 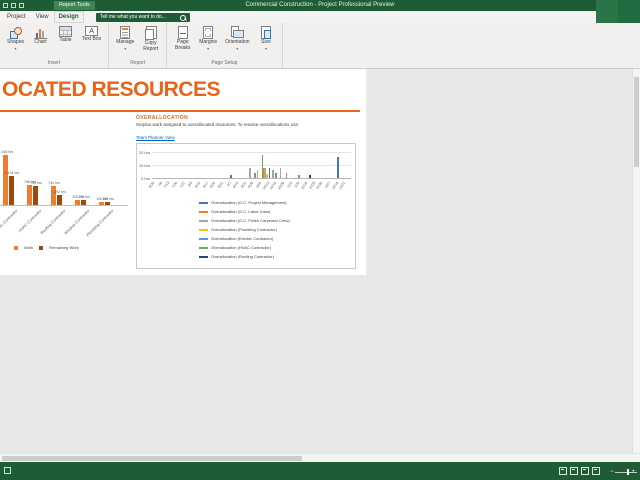 I want to click on chart-button: Chart, so click(x=40, y=36).